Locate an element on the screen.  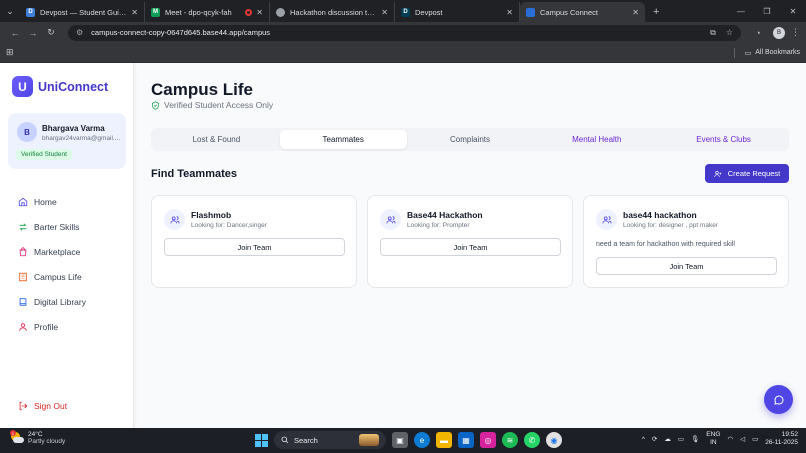
camera-icon: ▭ is located at coordinates (681, 439).